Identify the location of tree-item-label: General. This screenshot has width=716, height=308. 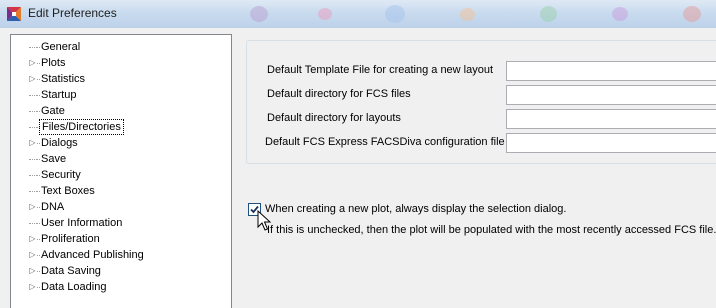
(61, 47).